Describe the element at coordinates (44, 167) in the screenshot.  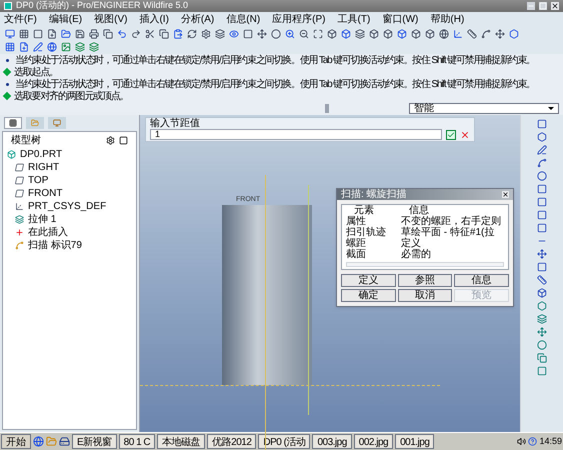
I see `tree-item: RIGHT` at that location.